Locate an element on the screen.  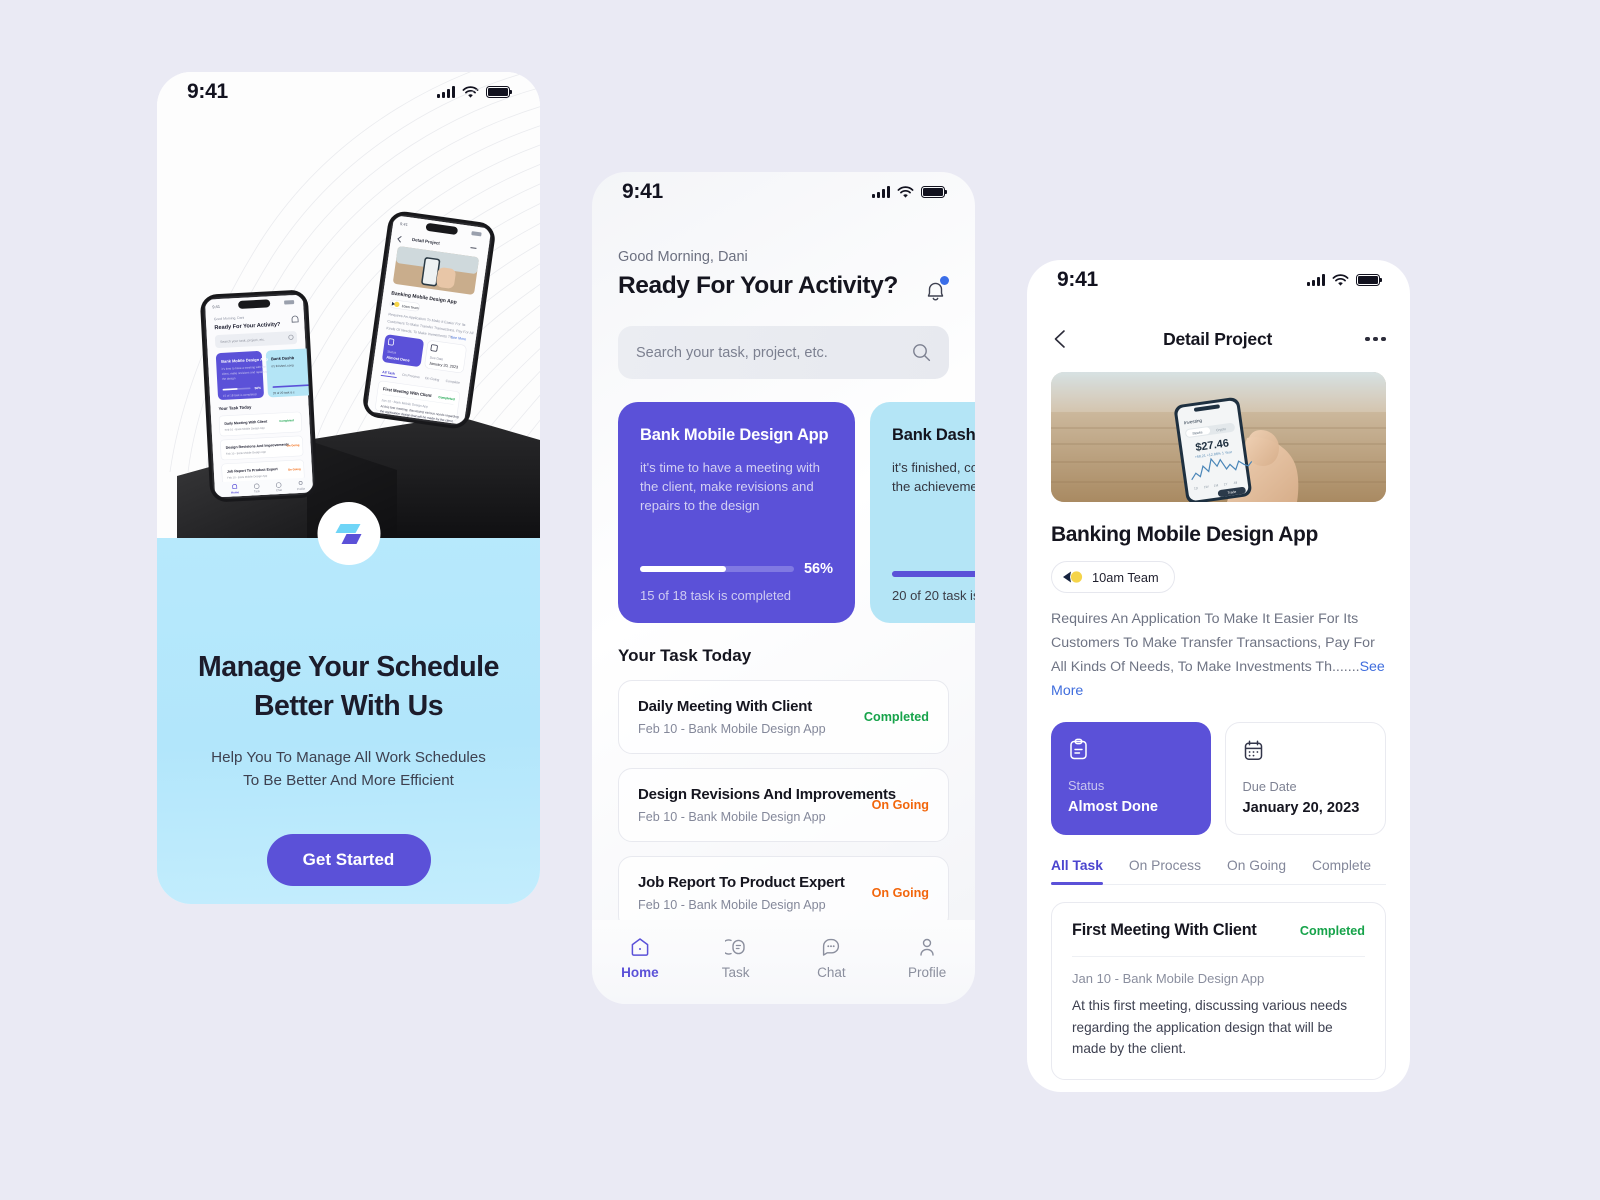
team-label: 10am Team is located at coordinates (1125, 577).